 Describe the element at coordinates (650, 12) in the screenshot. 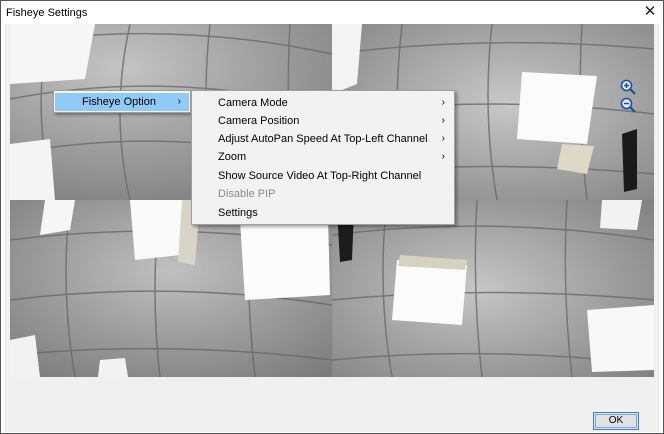

I see `close-icon: ✕` at that location.